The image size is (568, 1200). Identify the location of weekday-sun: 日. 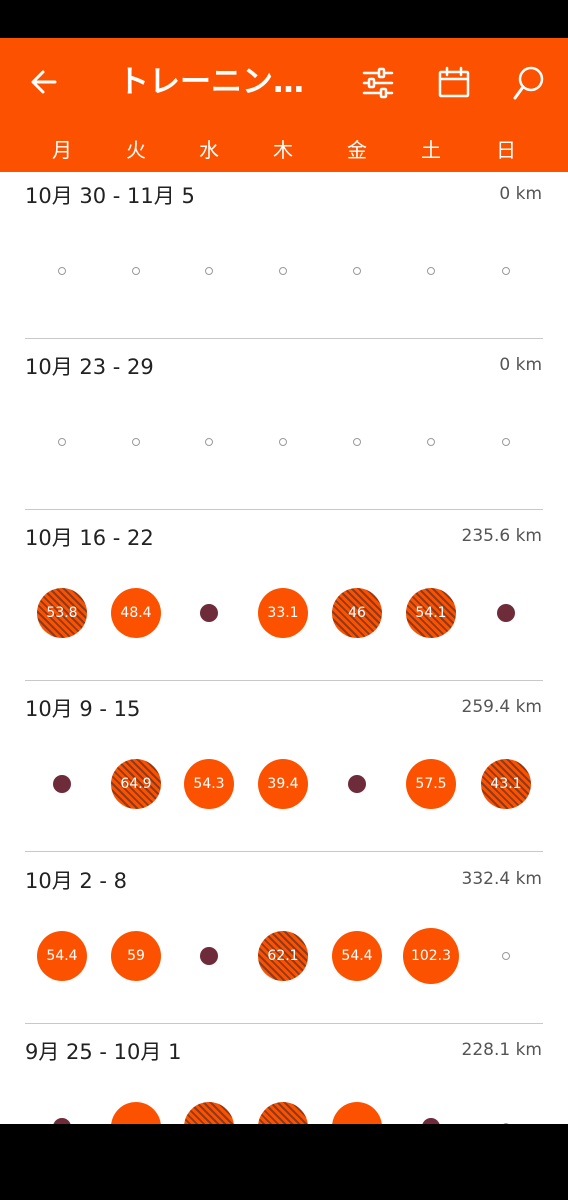
(506, 150).